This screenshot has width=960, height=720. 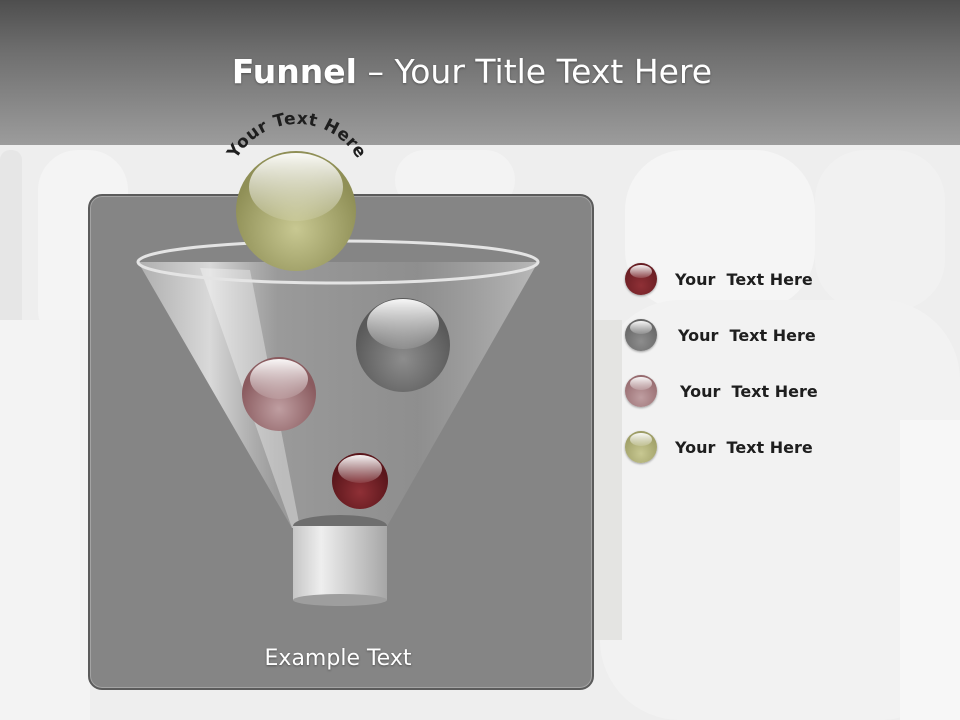 What do you see at coordinates (340, 563) in the screenshot?
I see `funnel-spout` at bounding box center [340, 563].